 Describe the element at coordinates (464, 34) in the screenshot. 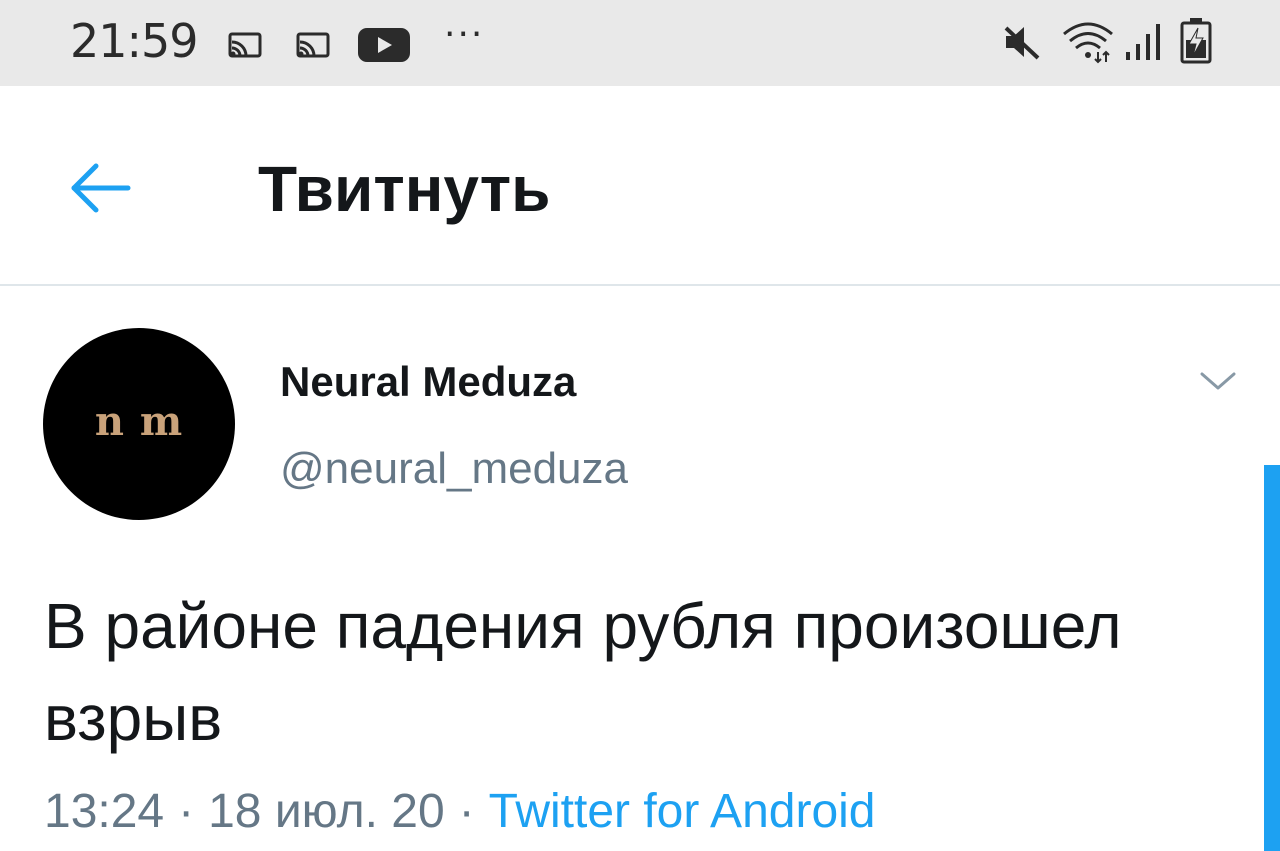

I see `more-notifications-icon: ···` at that location.